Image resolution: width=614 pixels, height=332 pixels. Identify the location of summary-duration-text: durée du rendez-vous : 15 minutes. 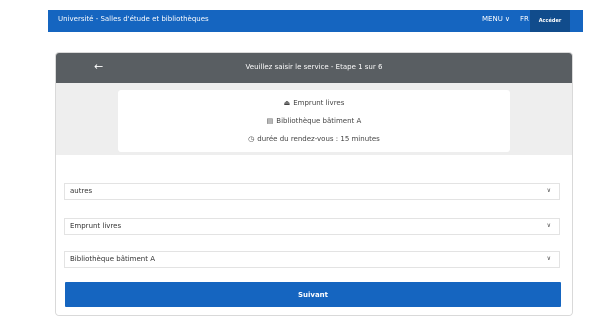
(318, 139).